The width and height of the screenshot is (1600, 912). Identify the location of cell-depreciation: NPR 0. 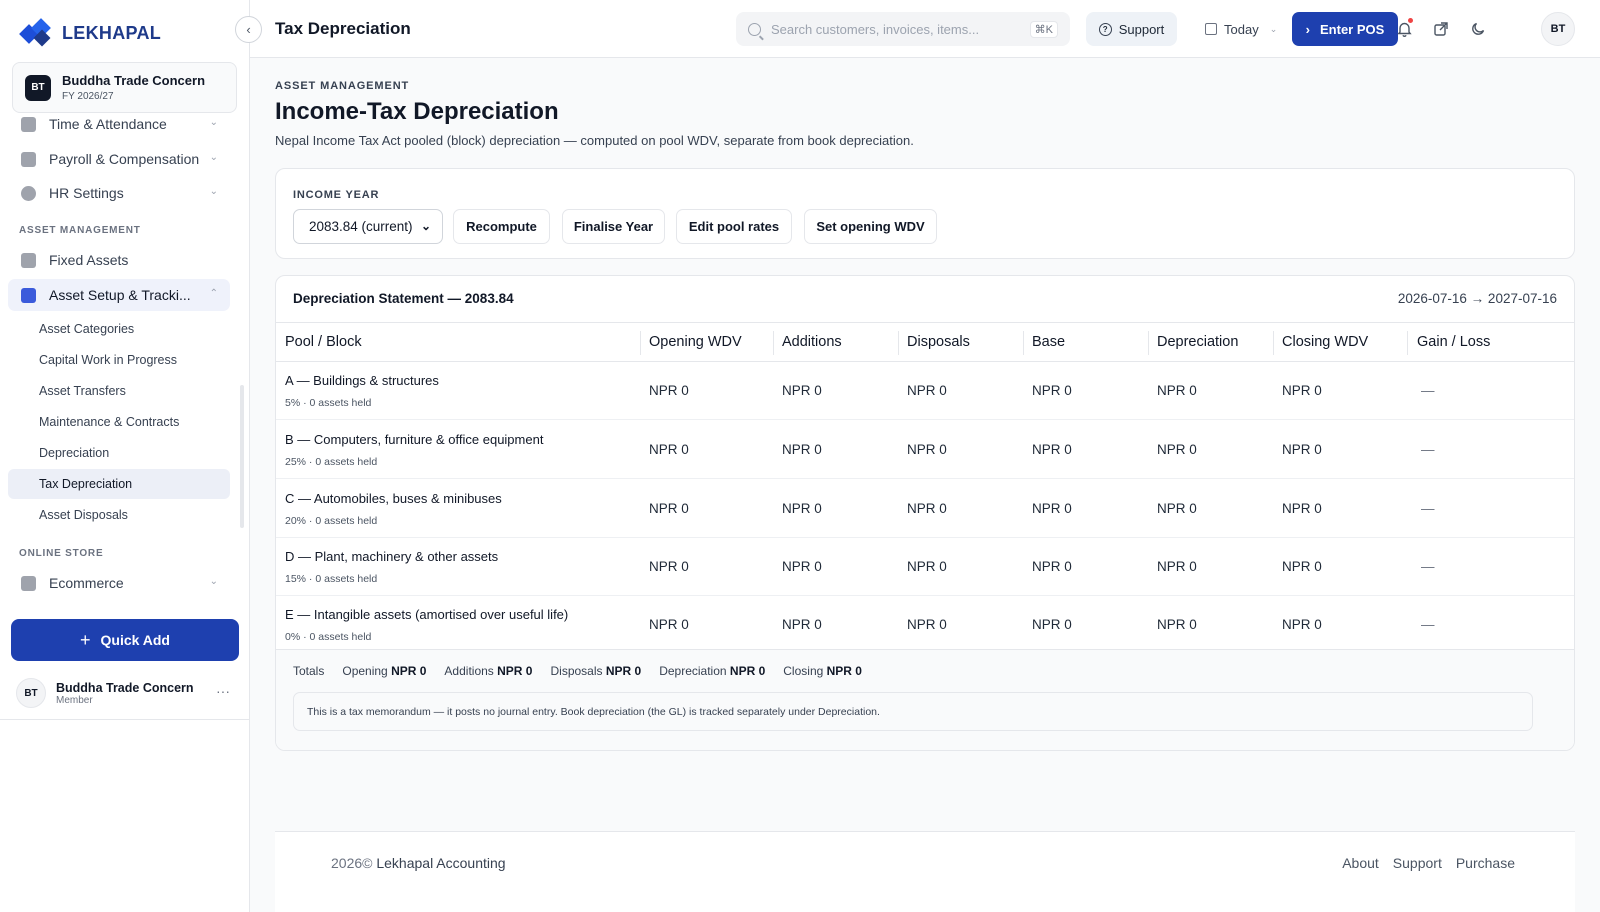
(1177, 624).